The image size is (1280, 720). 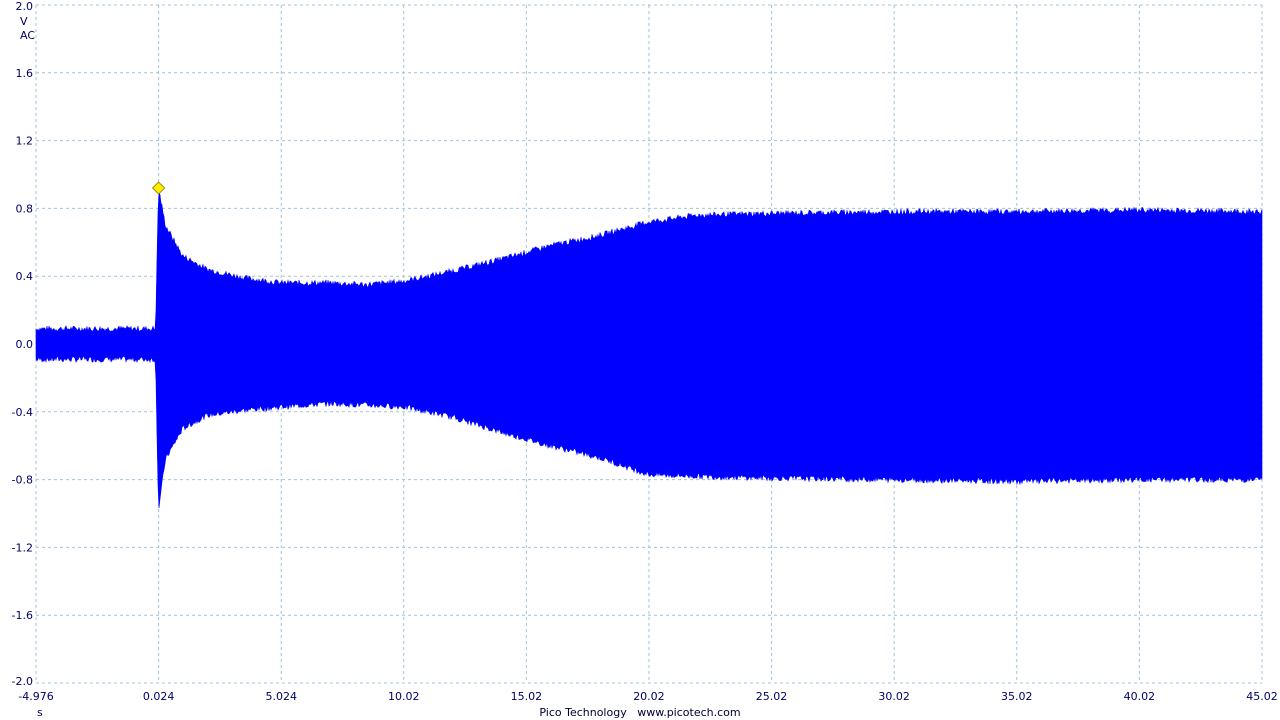 I want to click on y-tick-label: 0.0, so click(x=25, y=344).